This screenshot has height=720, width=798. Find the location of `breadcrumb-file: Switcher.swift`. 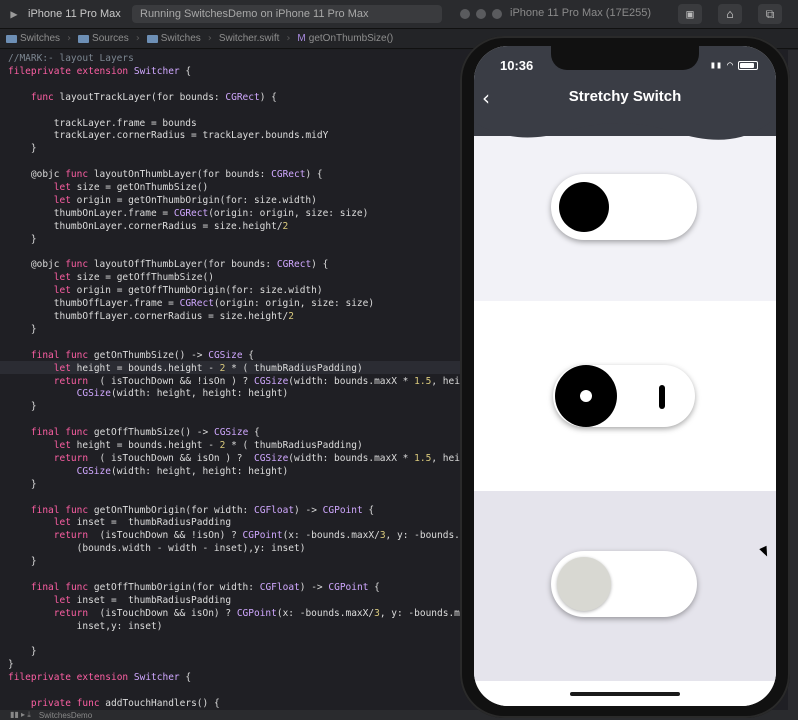

breadcrumb-file: Switcher.swift is located at coordinates (249, 38).